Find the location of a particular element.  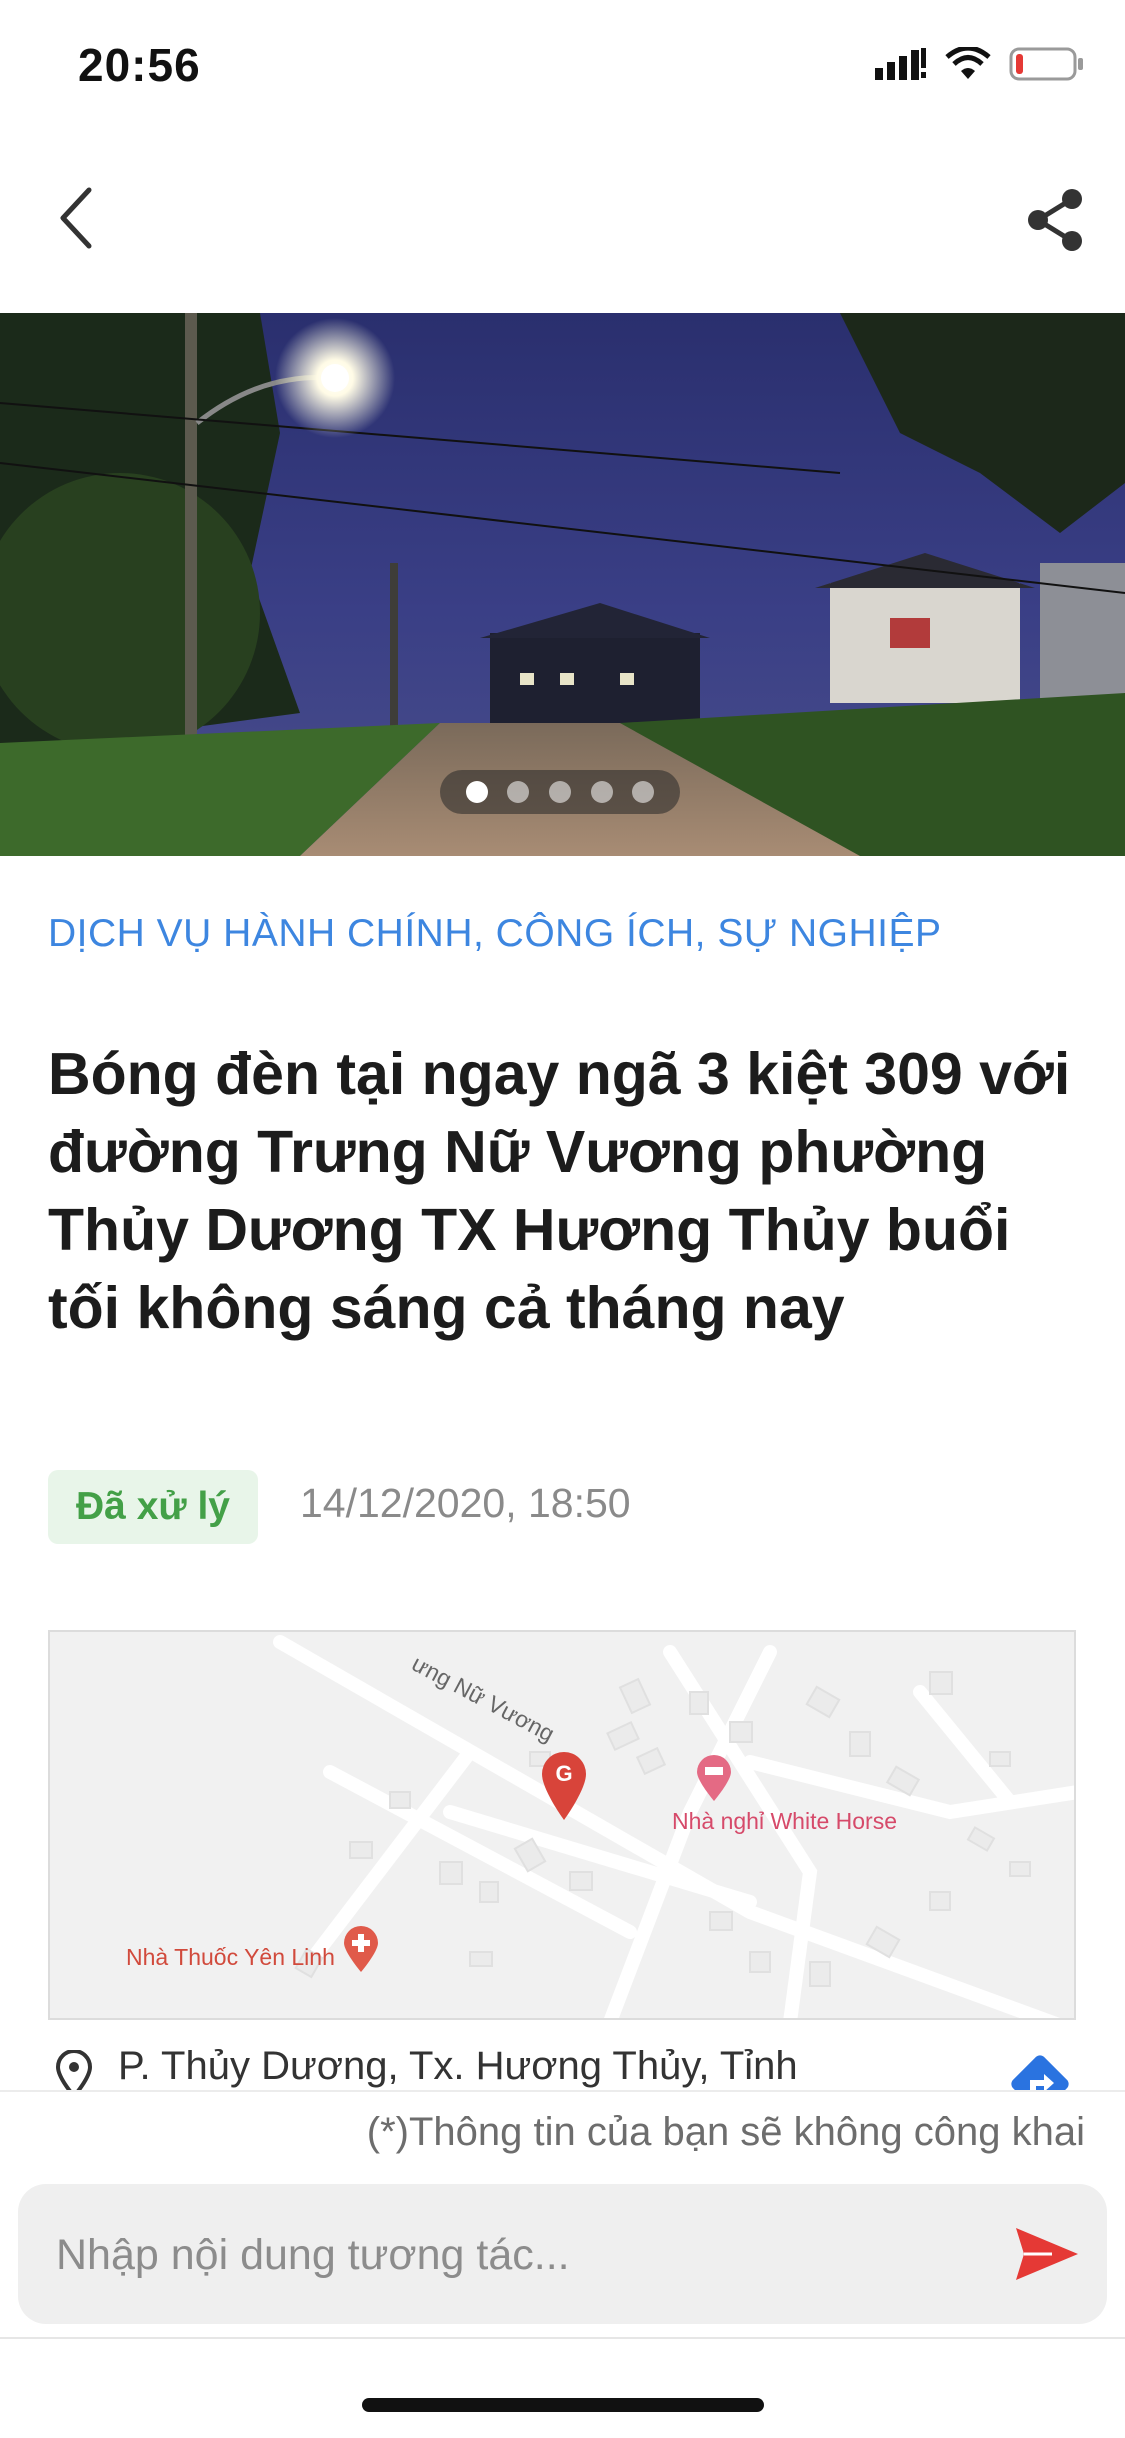

address-text: P. Thủy Dương, Tx. Hương Thủy, Tỉnh is located at coordinates (458, 2066).